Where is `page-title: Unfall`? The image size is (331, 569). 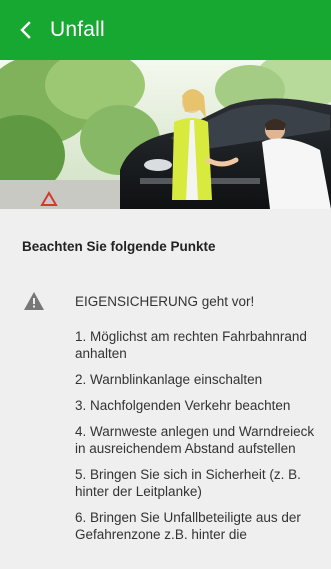
page-title: Unfall is located at coordinates (77, 29).